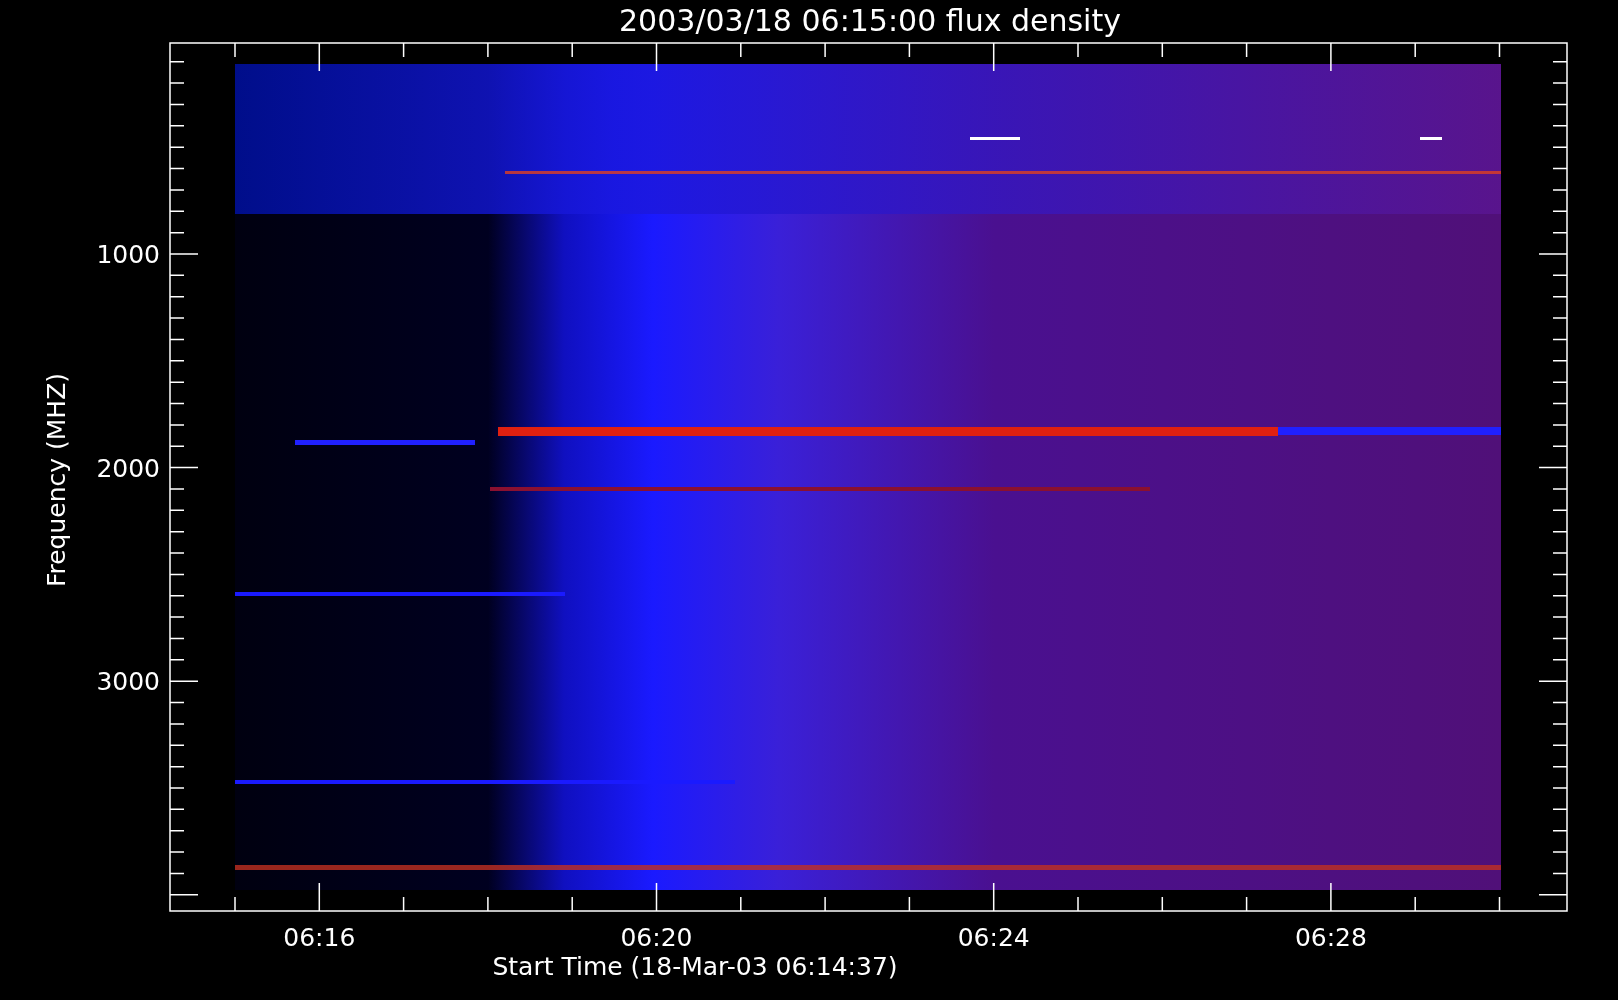 This screenshot has height=1000, width=1618. Describe the element at coordinates (870, 20) in the screenshot. I see `plot-title: 2003/03/18 06:15:00 flux density` at that location.